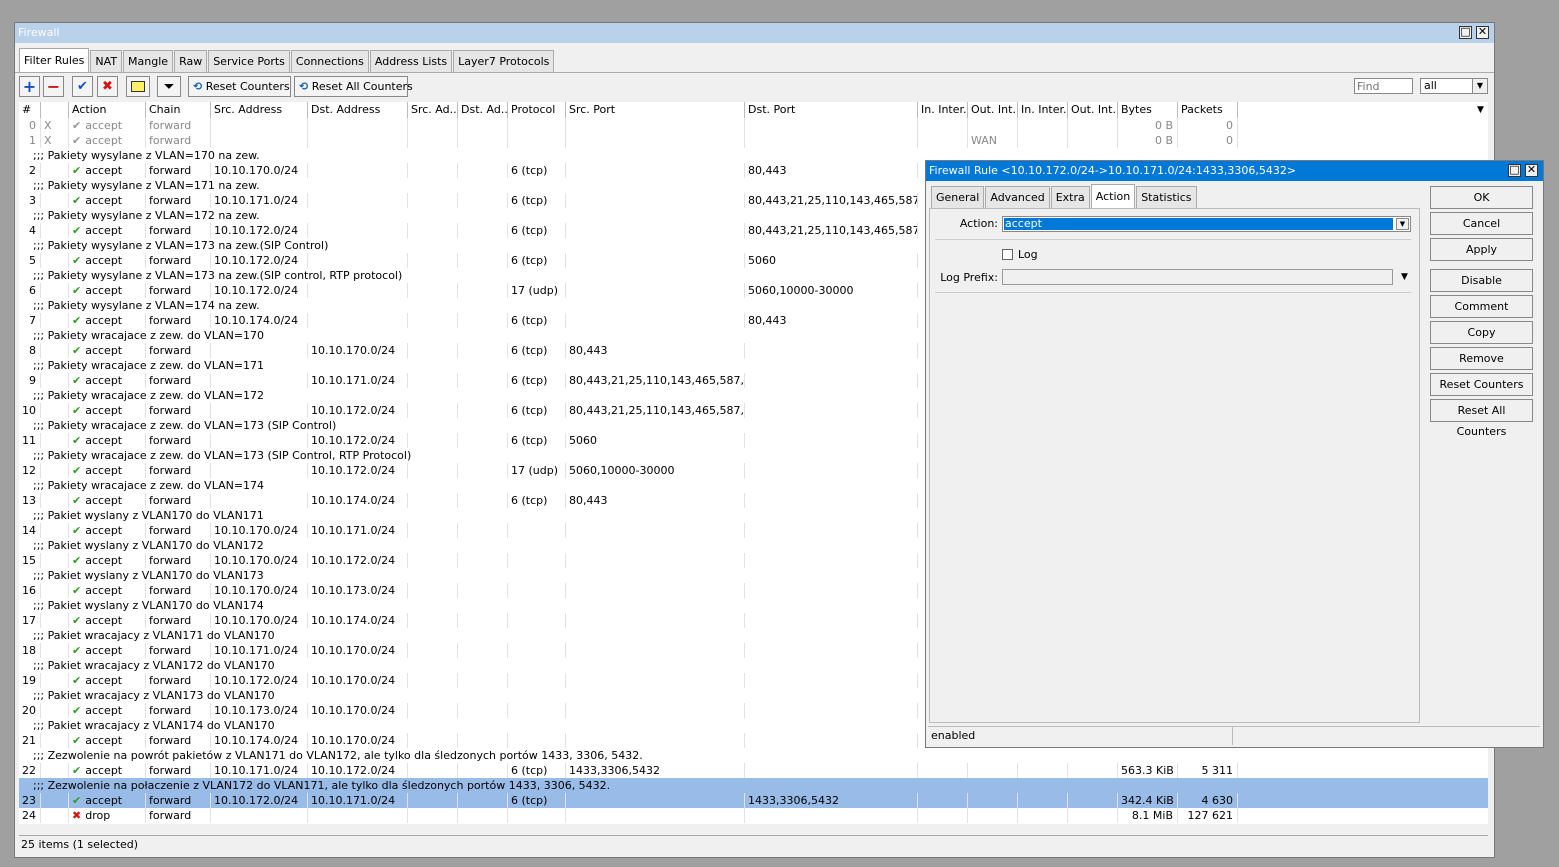 Image resolution: width=1559 pixels, height=867 pixels. What do you see at coordinates (1481, 223) in the screenshot?
I see `cancel-button: Cancel` at bounding box center [1481, 223].